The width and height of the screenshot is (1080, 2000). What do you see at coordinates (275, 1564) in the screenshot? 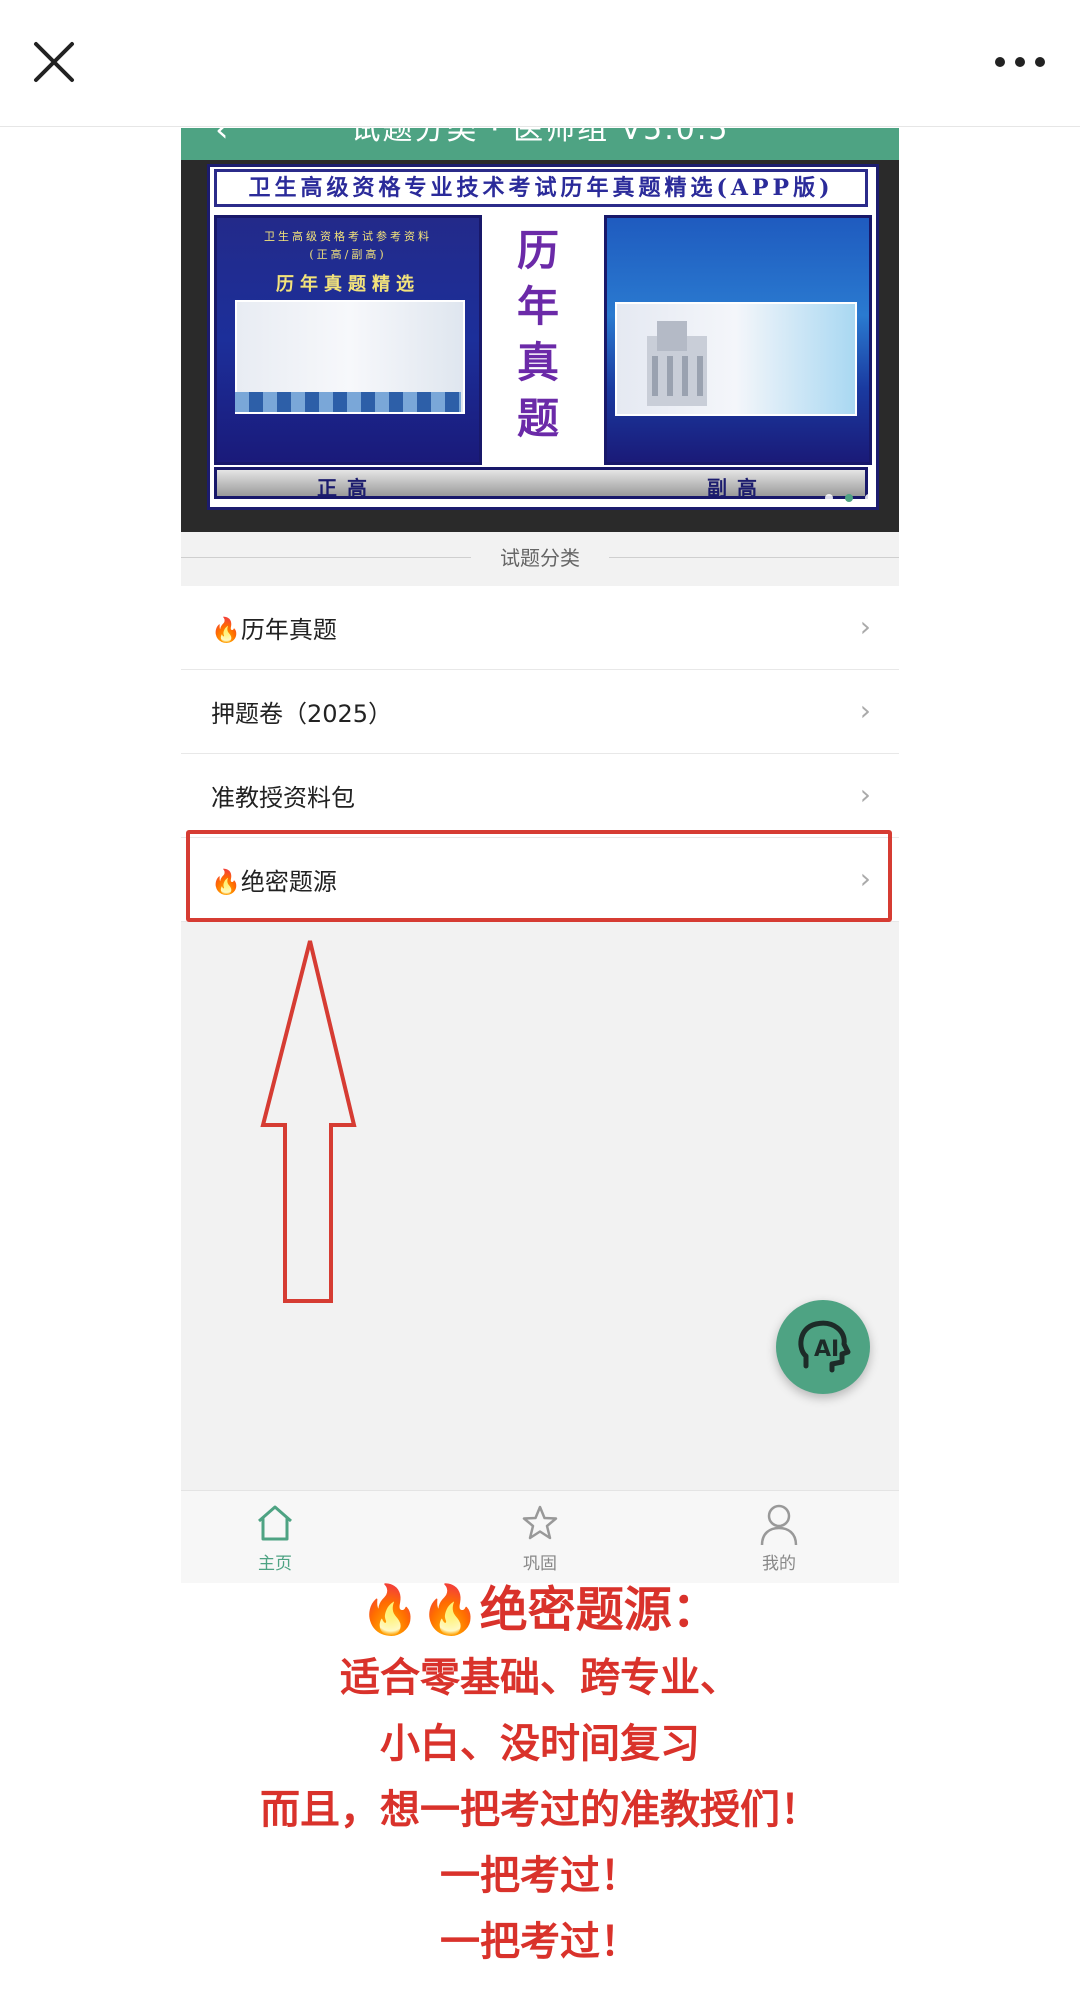
I see `tab-home-label: 主页` at bounding box center [275, 1564].